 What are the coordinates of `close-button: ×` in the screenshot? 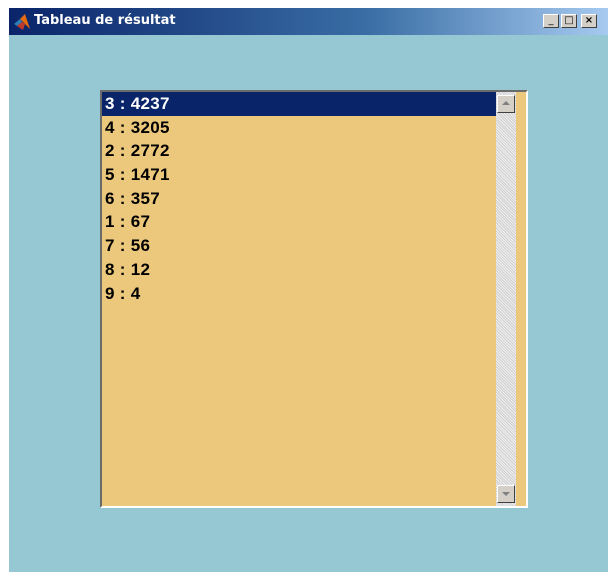 It's located at (589, 21).